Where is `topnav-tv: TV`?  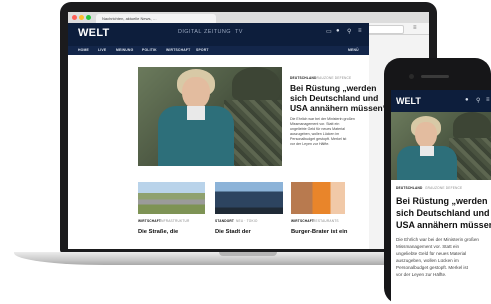
topnav-tv: TV is located at coordinates (239, 32).